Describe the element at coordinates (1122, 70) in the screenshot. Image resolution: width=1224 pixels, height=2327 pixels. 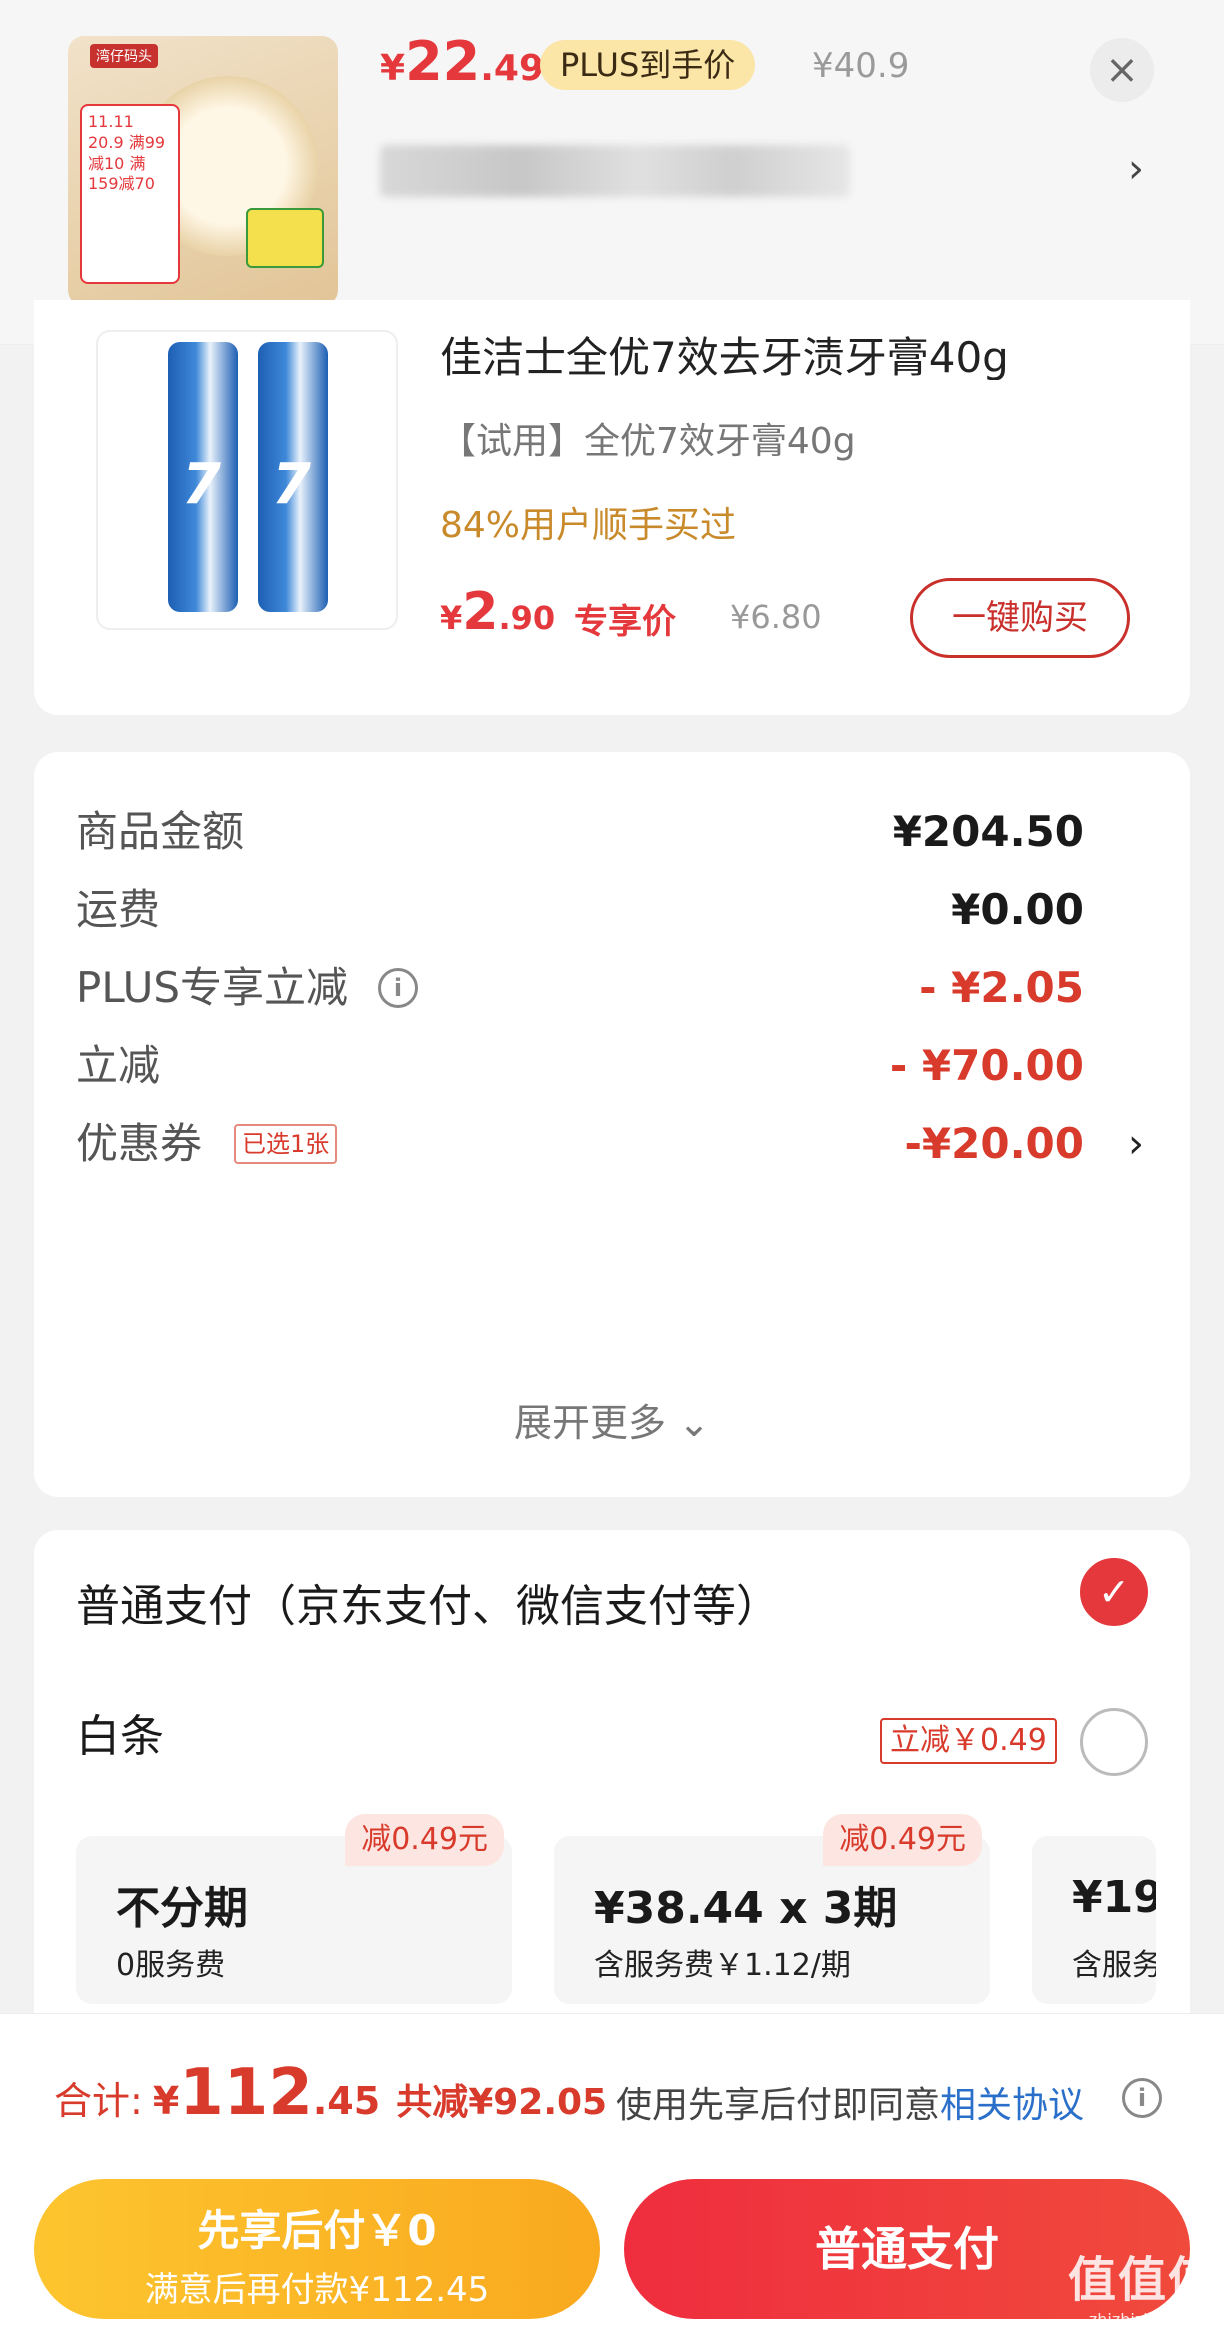
I see `close-icon: ×` at that location.